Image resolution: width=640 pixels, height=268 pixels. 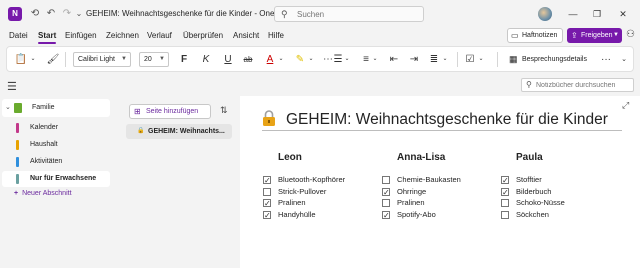 I want to click on menu-datei: Datei, so click(x=18, y=35).